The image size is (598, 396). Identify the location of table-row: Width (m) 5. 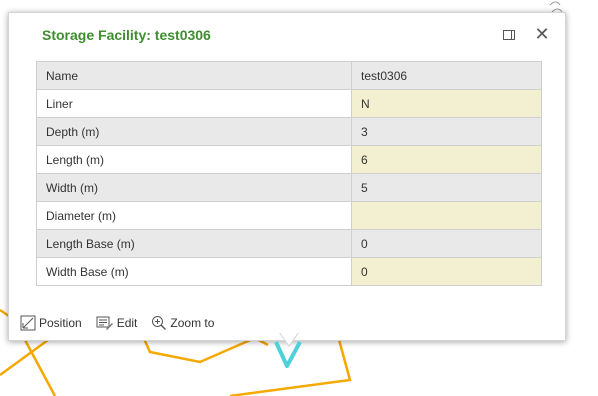
(289, 187).